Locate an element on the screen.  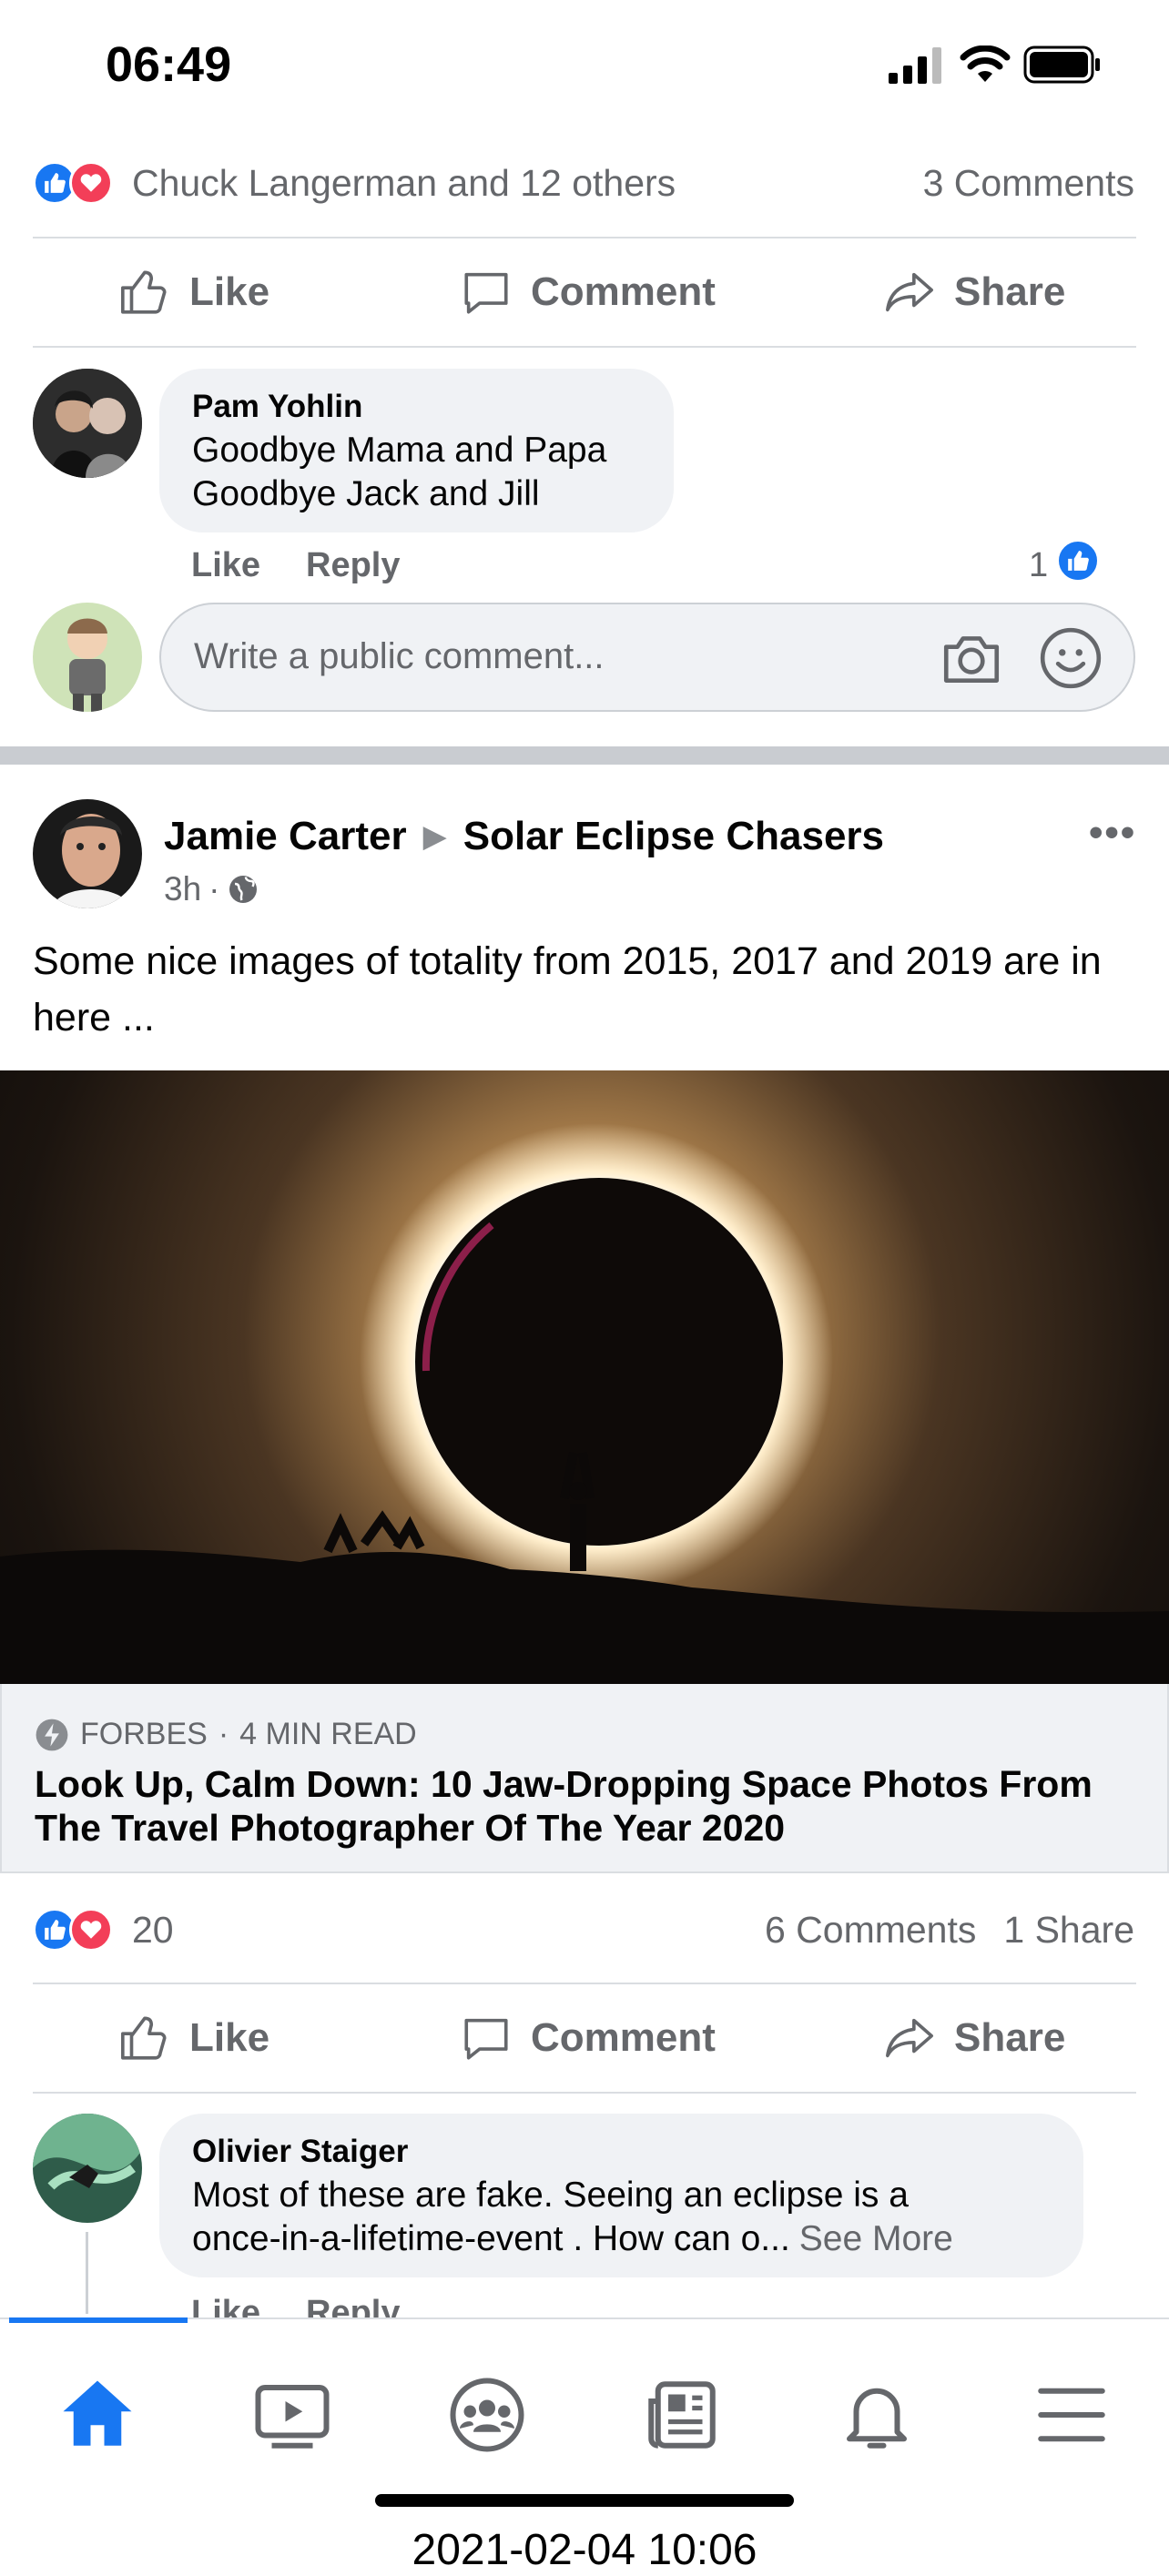
emoji-icon is located at coordinates (1070, 658).